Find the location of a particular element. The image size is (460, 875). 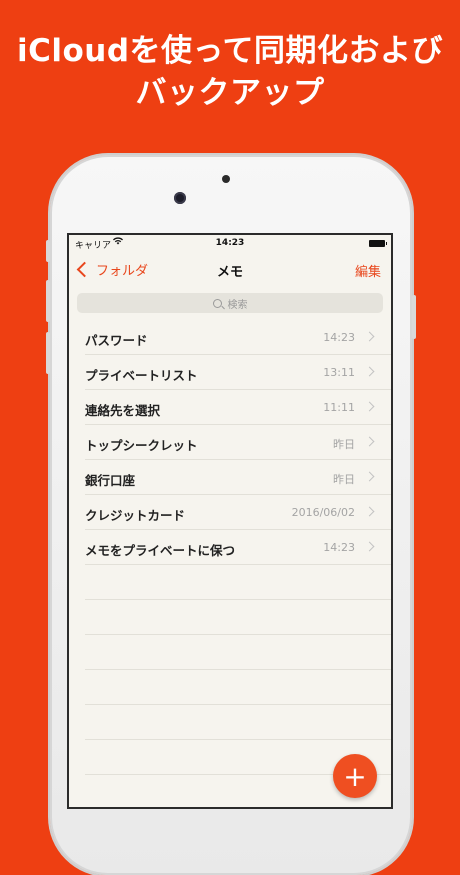

status-bar: キャリア 14:23 is located at coordinates (230, 244).